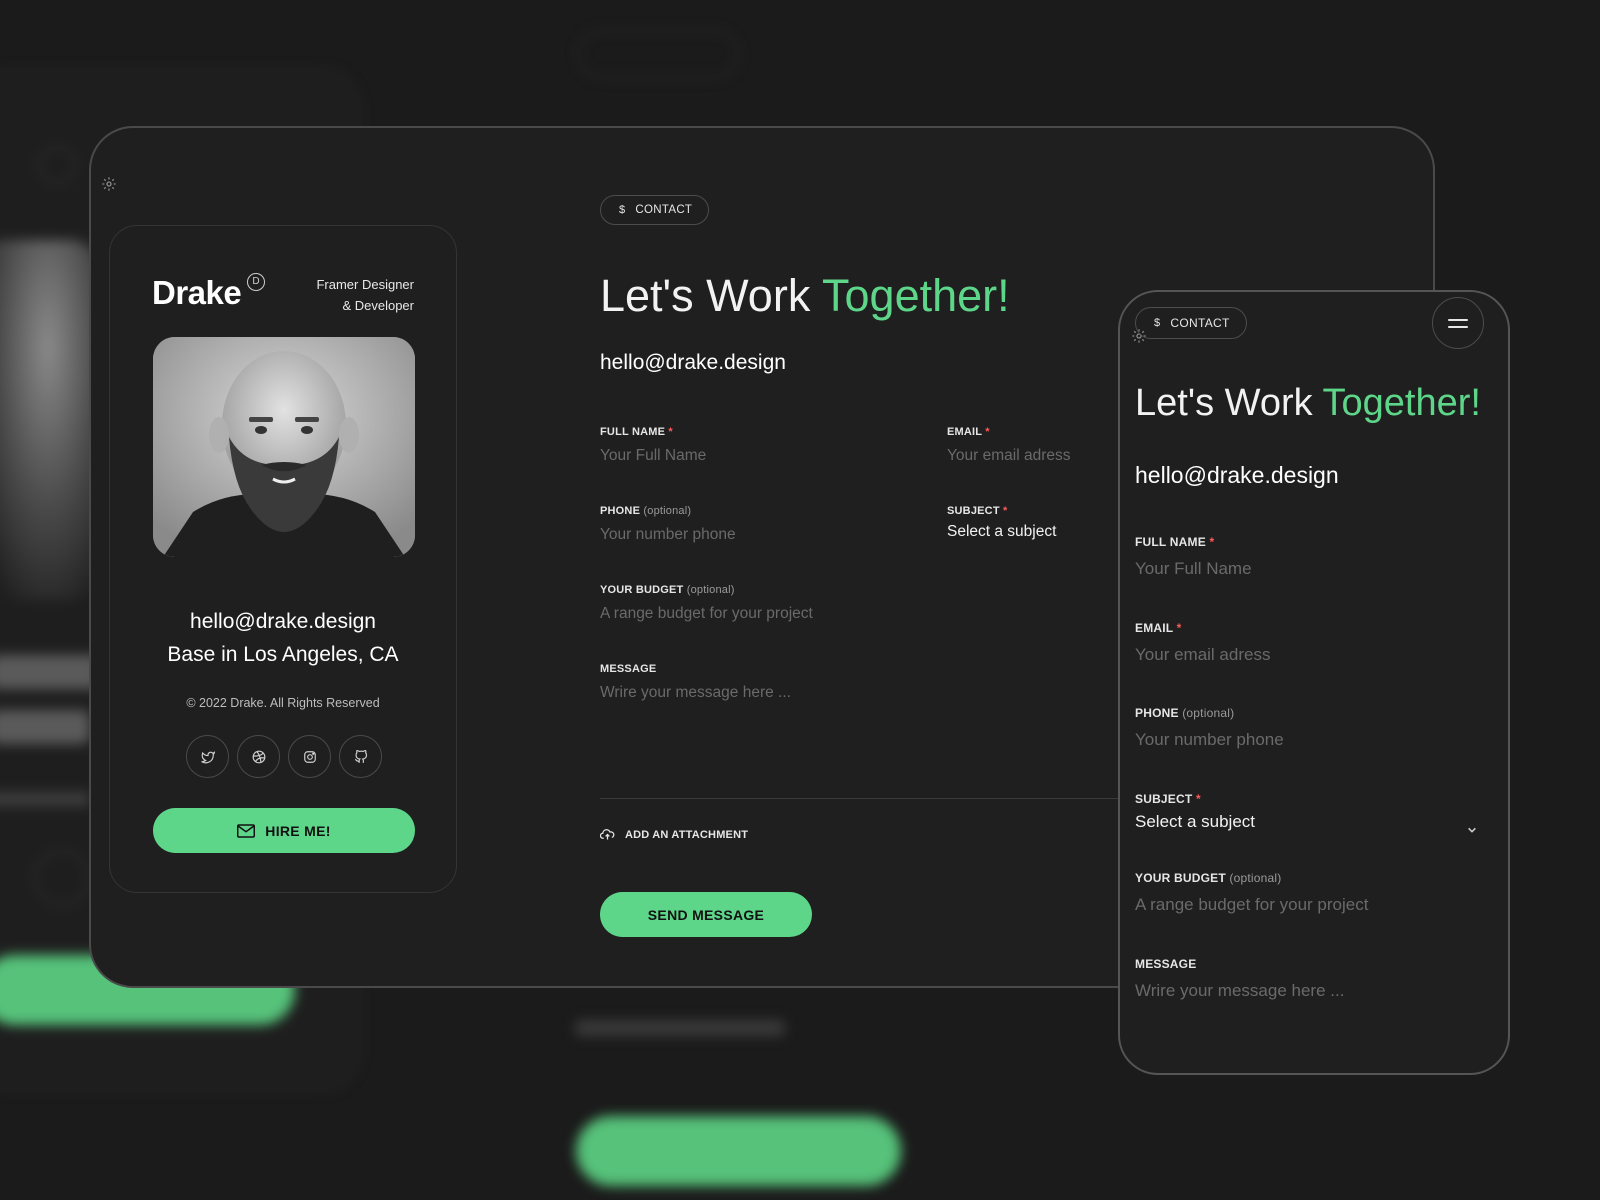 The width and height of the screenshot is (1600, 1200). I want to click on hire-me-label: HIRE ME!, so click(298, 830).